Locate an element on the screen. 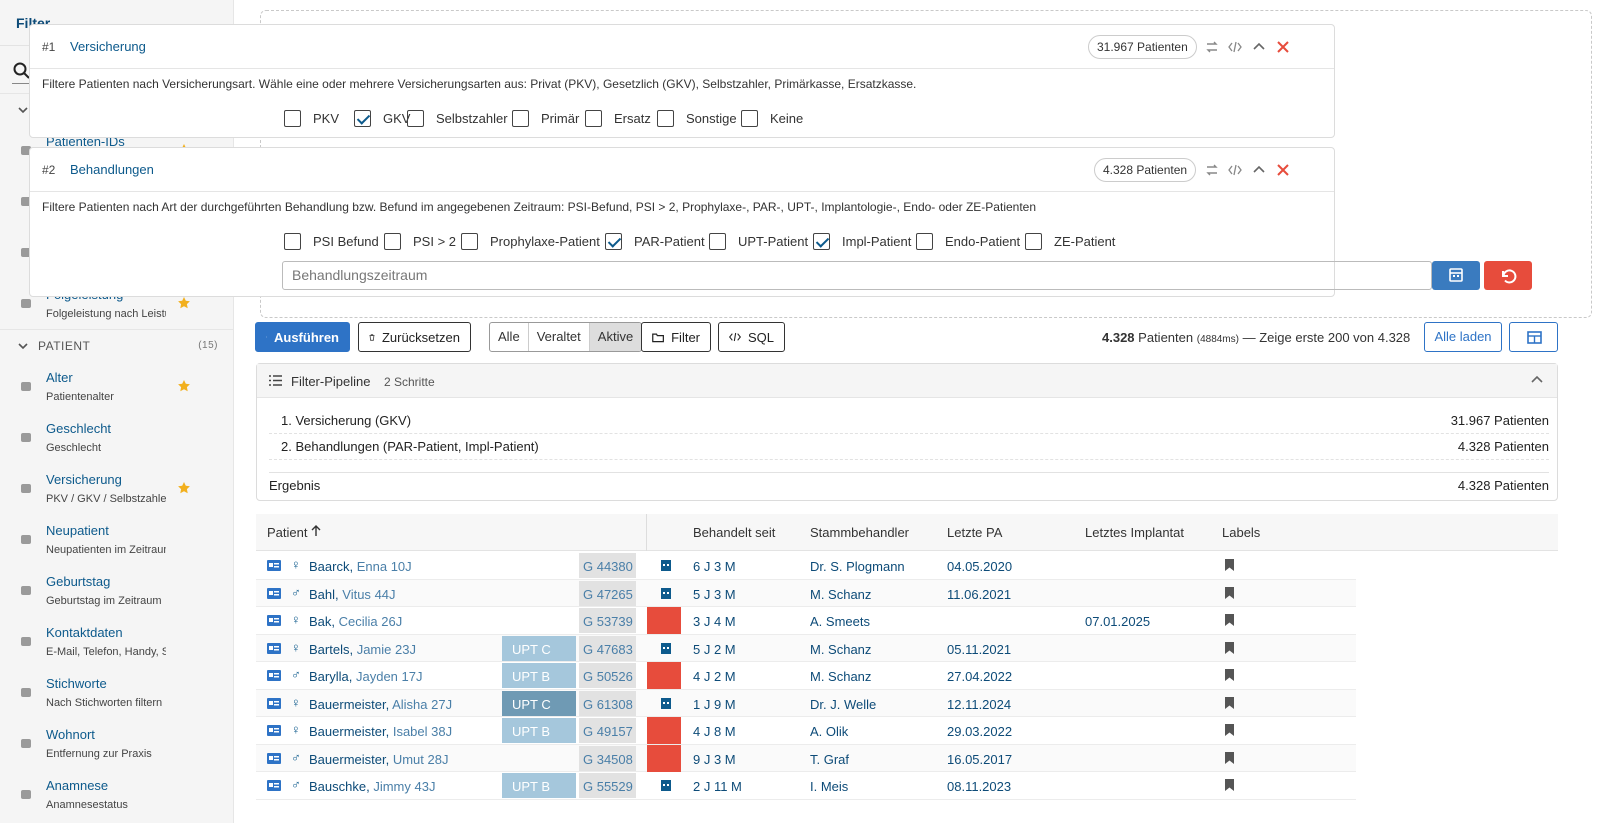 The image size is (1600, 823). patient-id: G 34508 is located at coordinates (607, 758).